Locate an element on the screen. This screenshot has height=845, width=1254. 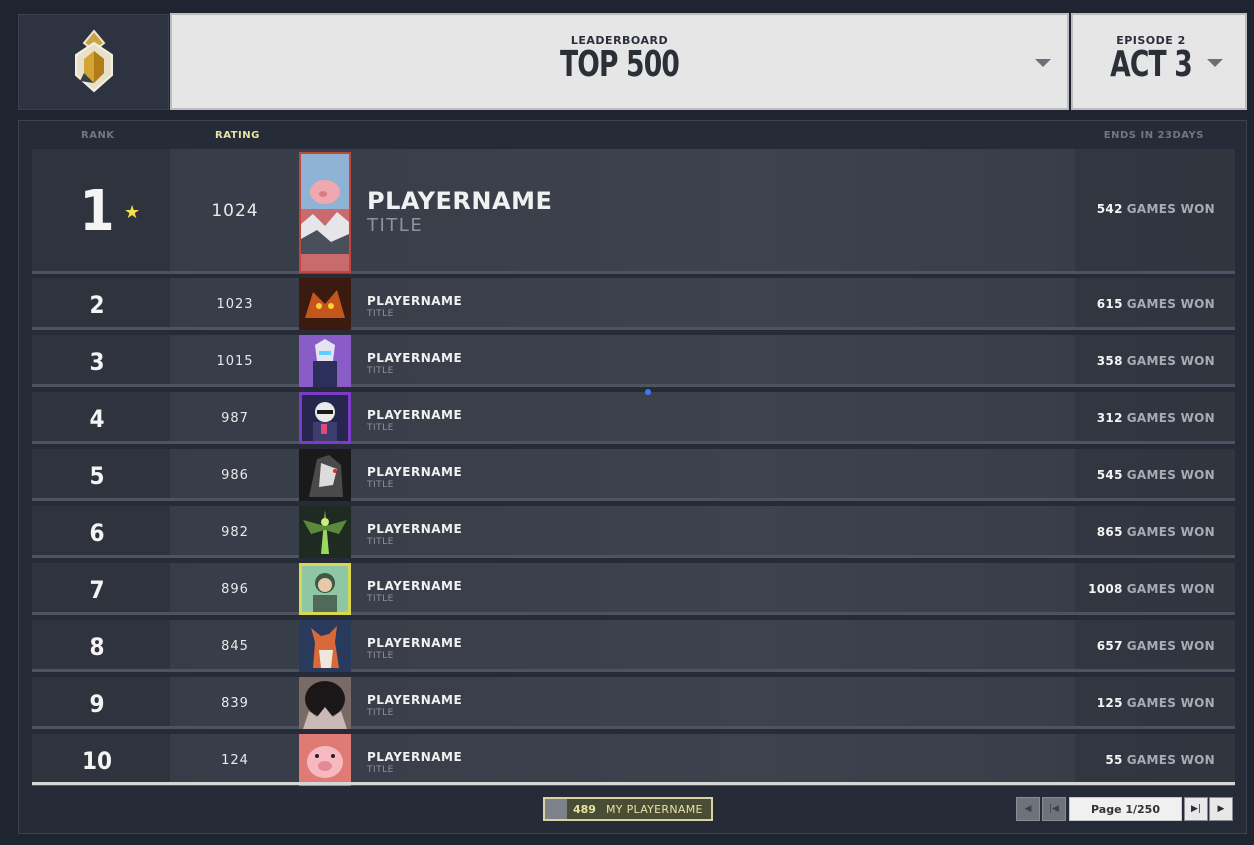
season-ends-label: ENDS IN 23DAYS is located at coordinates (1153, 135).